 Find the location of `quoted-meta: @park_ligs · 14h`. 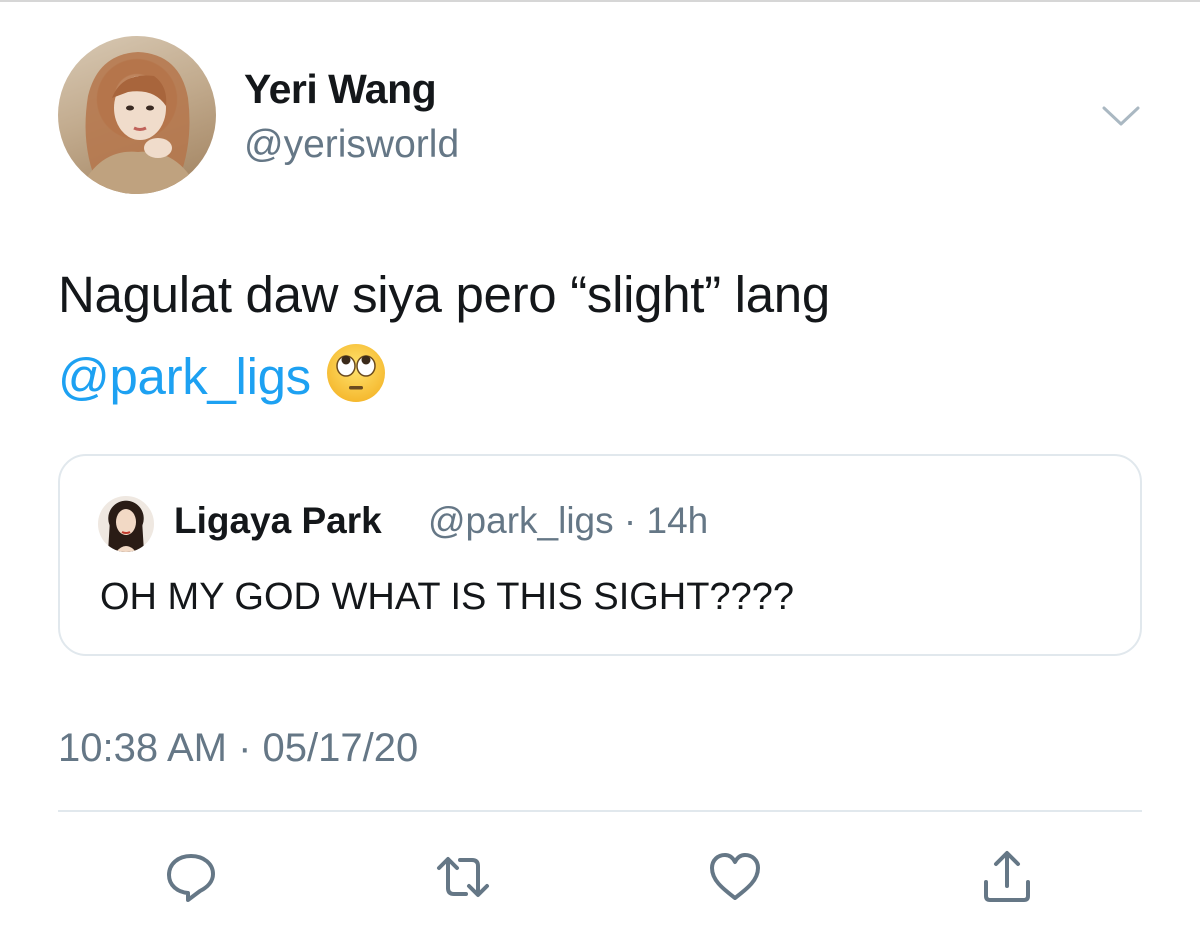

quoted-meta: @park_ligs · 14h is located at coordinates (568, 521).